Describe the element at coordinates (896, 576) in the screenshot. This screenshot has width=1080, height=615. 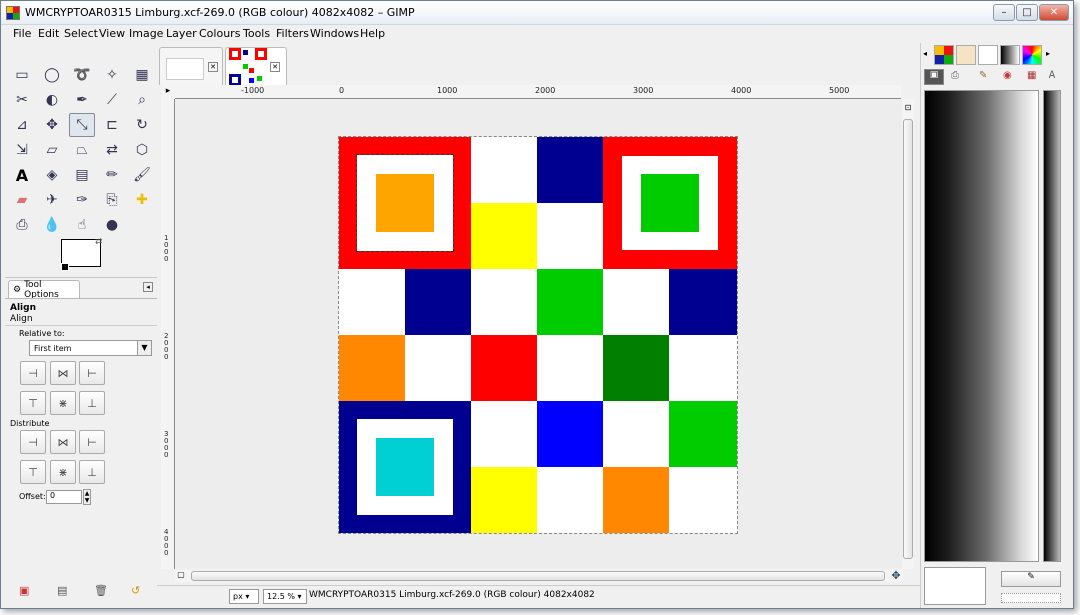
I see `navigate-icon: ✥` at that location.